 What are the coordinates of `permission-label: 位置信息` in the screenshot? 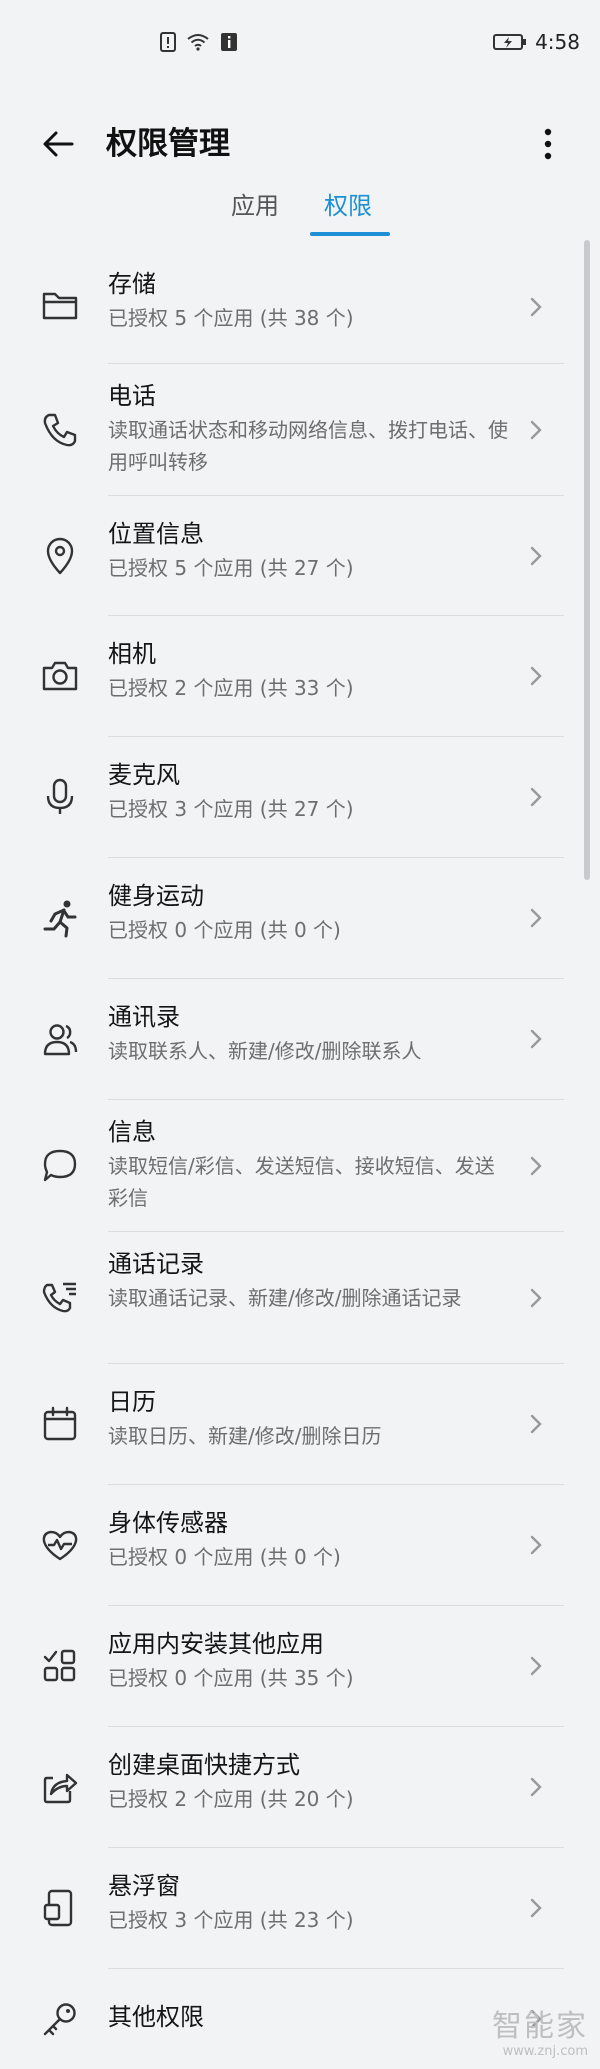 It's located at (156, 534).